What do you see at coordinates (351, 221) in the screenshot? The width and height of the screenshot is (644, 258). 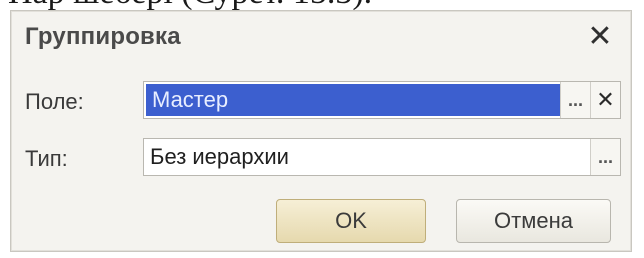 I see `ok-button: OK` at bounding box center [351, 221].